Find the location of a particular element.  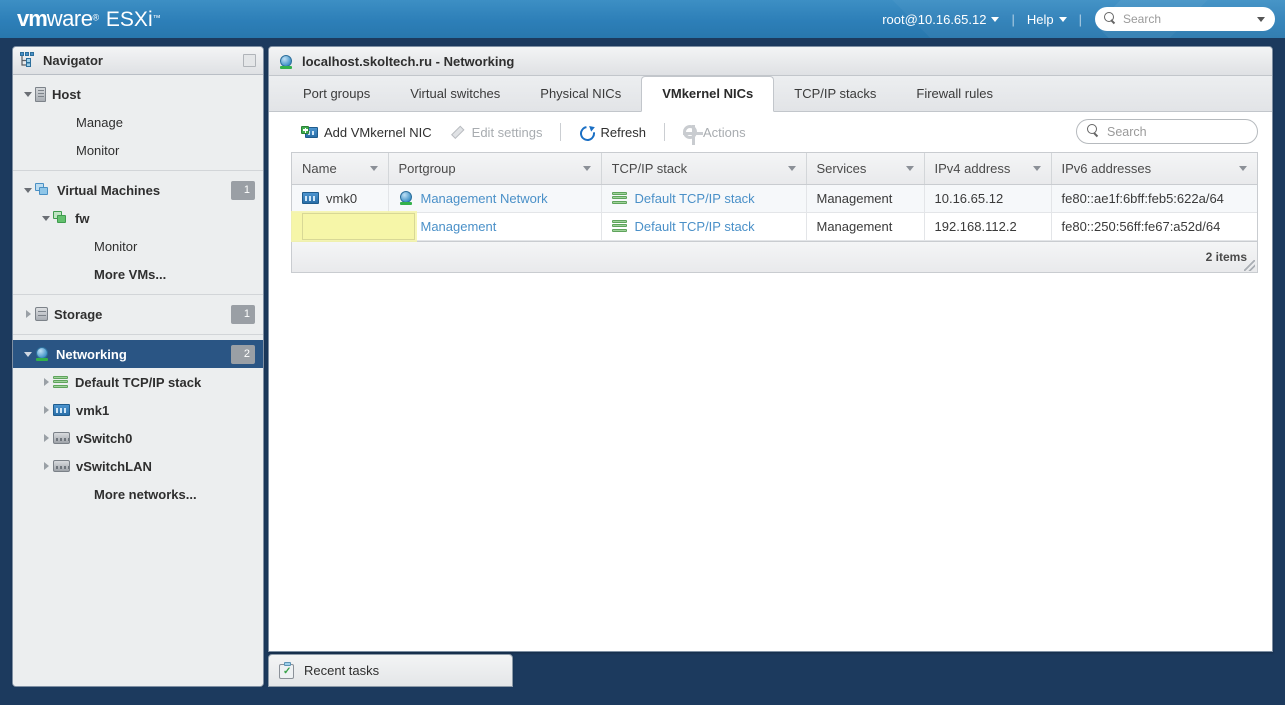

cell-portgroup: Management is located at coordinates (495, 226).